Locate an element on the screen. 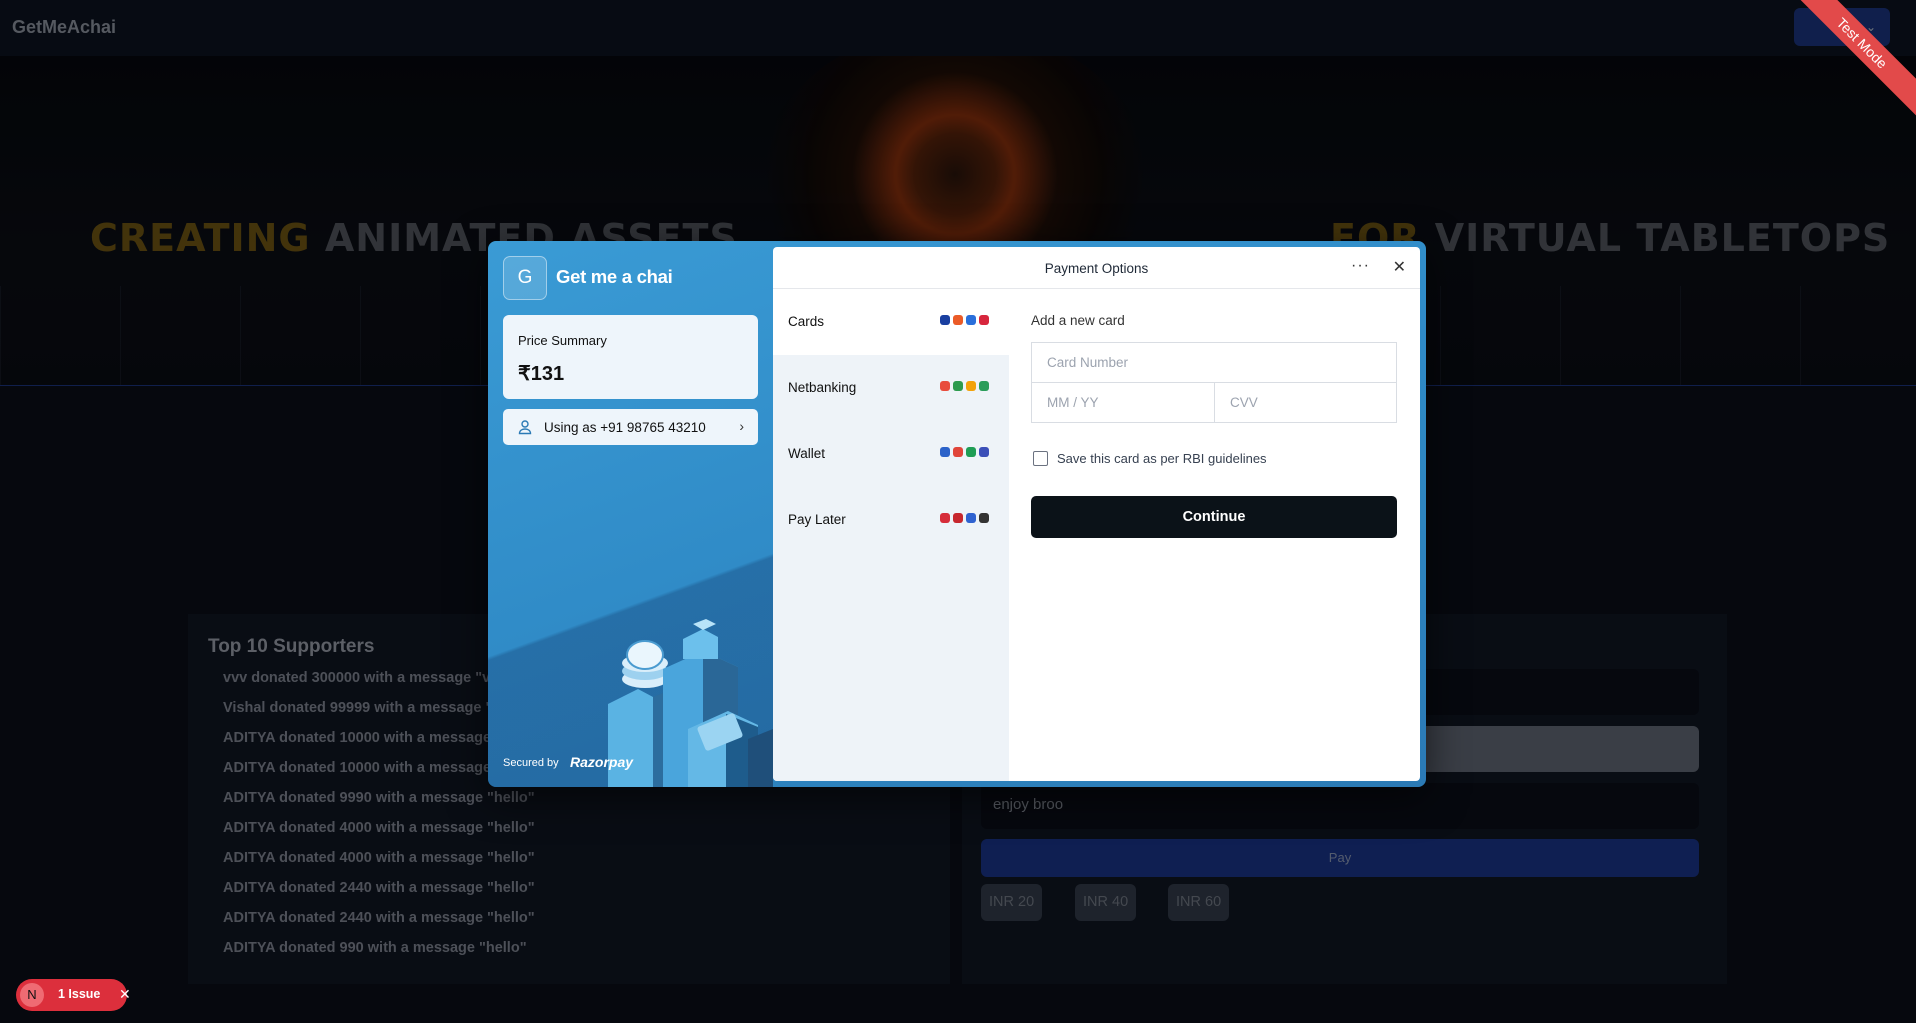  save-card-checkbox is located at coordinates (1040, 458).